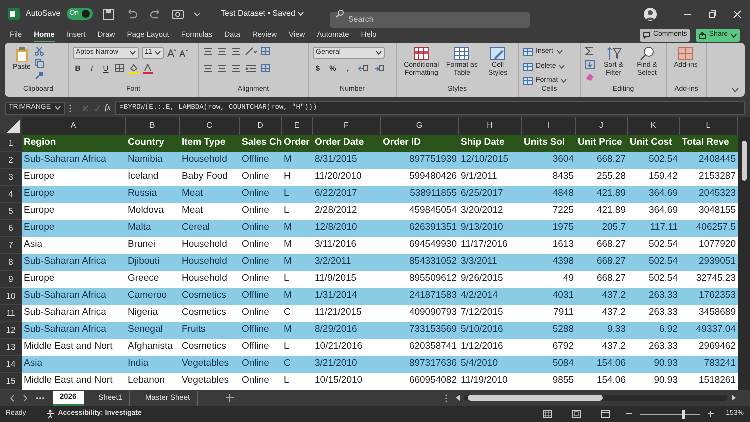  I want to click on customize-caret-icon, so click(198, 14).